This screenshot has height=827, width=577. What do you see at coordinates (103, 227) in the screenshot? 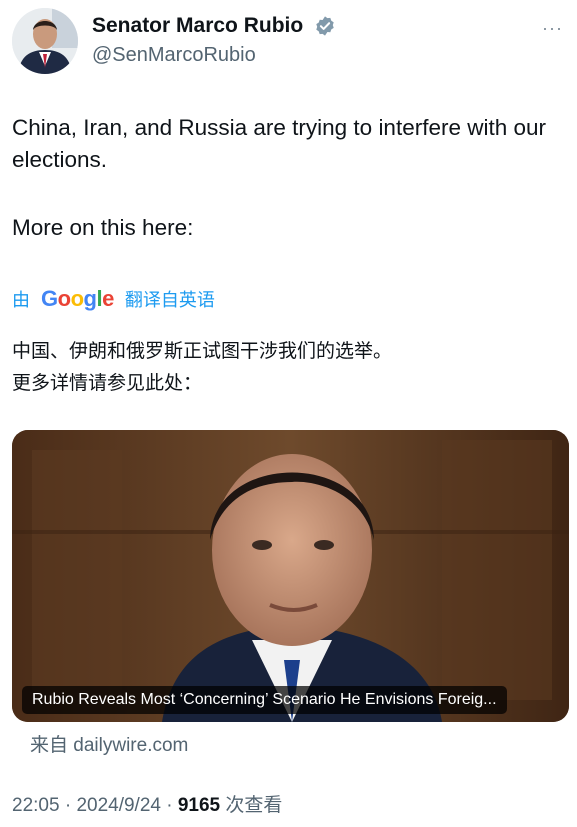
I see `tweet-line-2: More on this here:` at bounding box center [103, 227].